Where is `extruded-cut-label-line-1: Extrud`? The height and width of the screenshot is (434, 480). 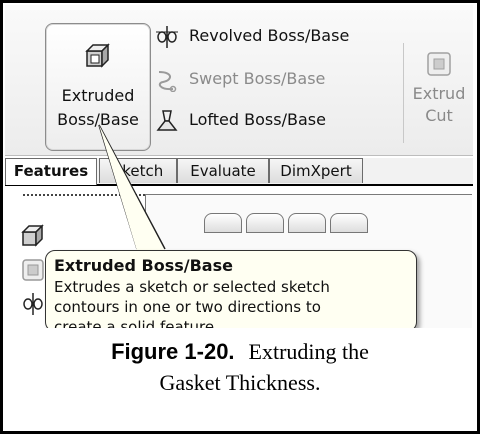 extruded-cut-label-line-1: Extrud is located at coordinates (439, 93).